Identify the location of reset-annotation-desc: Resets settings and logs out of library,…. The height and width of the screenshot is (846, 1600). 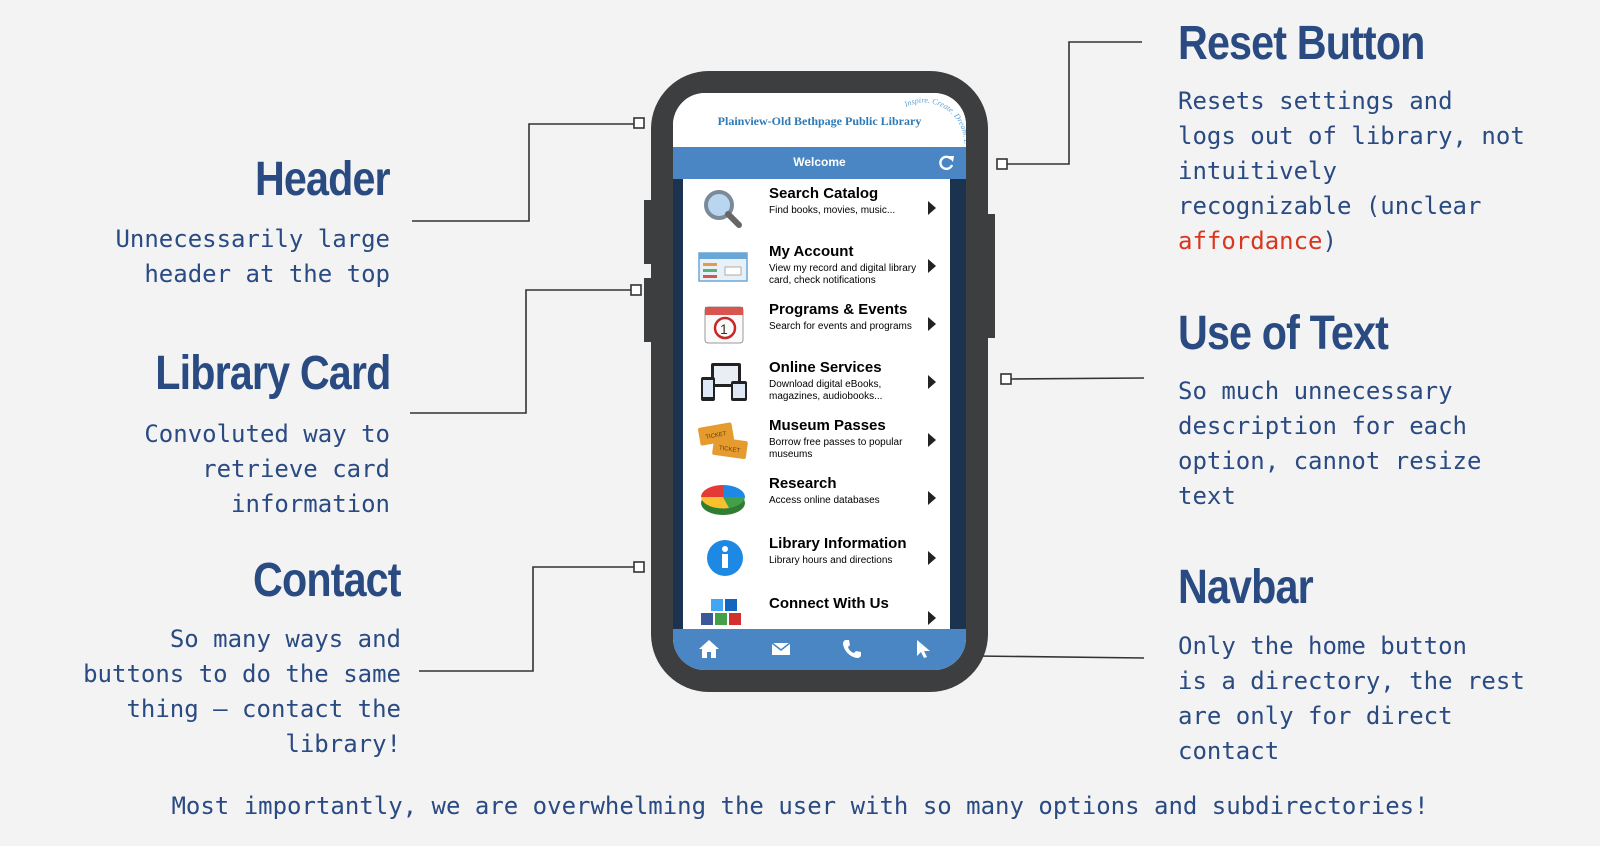
(1351, 171).